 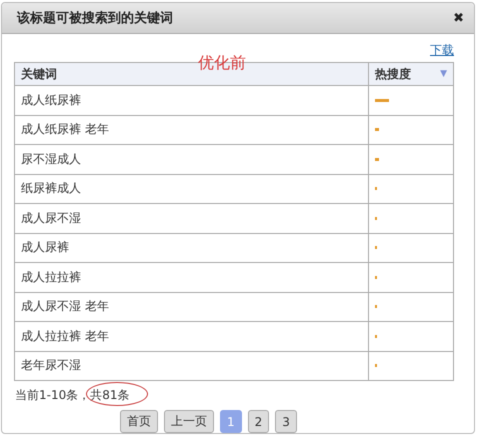 What do you see at coordinates (442, 51) in the screenshot?
I see `download-link: 下载` at bounding box center [442, 51].